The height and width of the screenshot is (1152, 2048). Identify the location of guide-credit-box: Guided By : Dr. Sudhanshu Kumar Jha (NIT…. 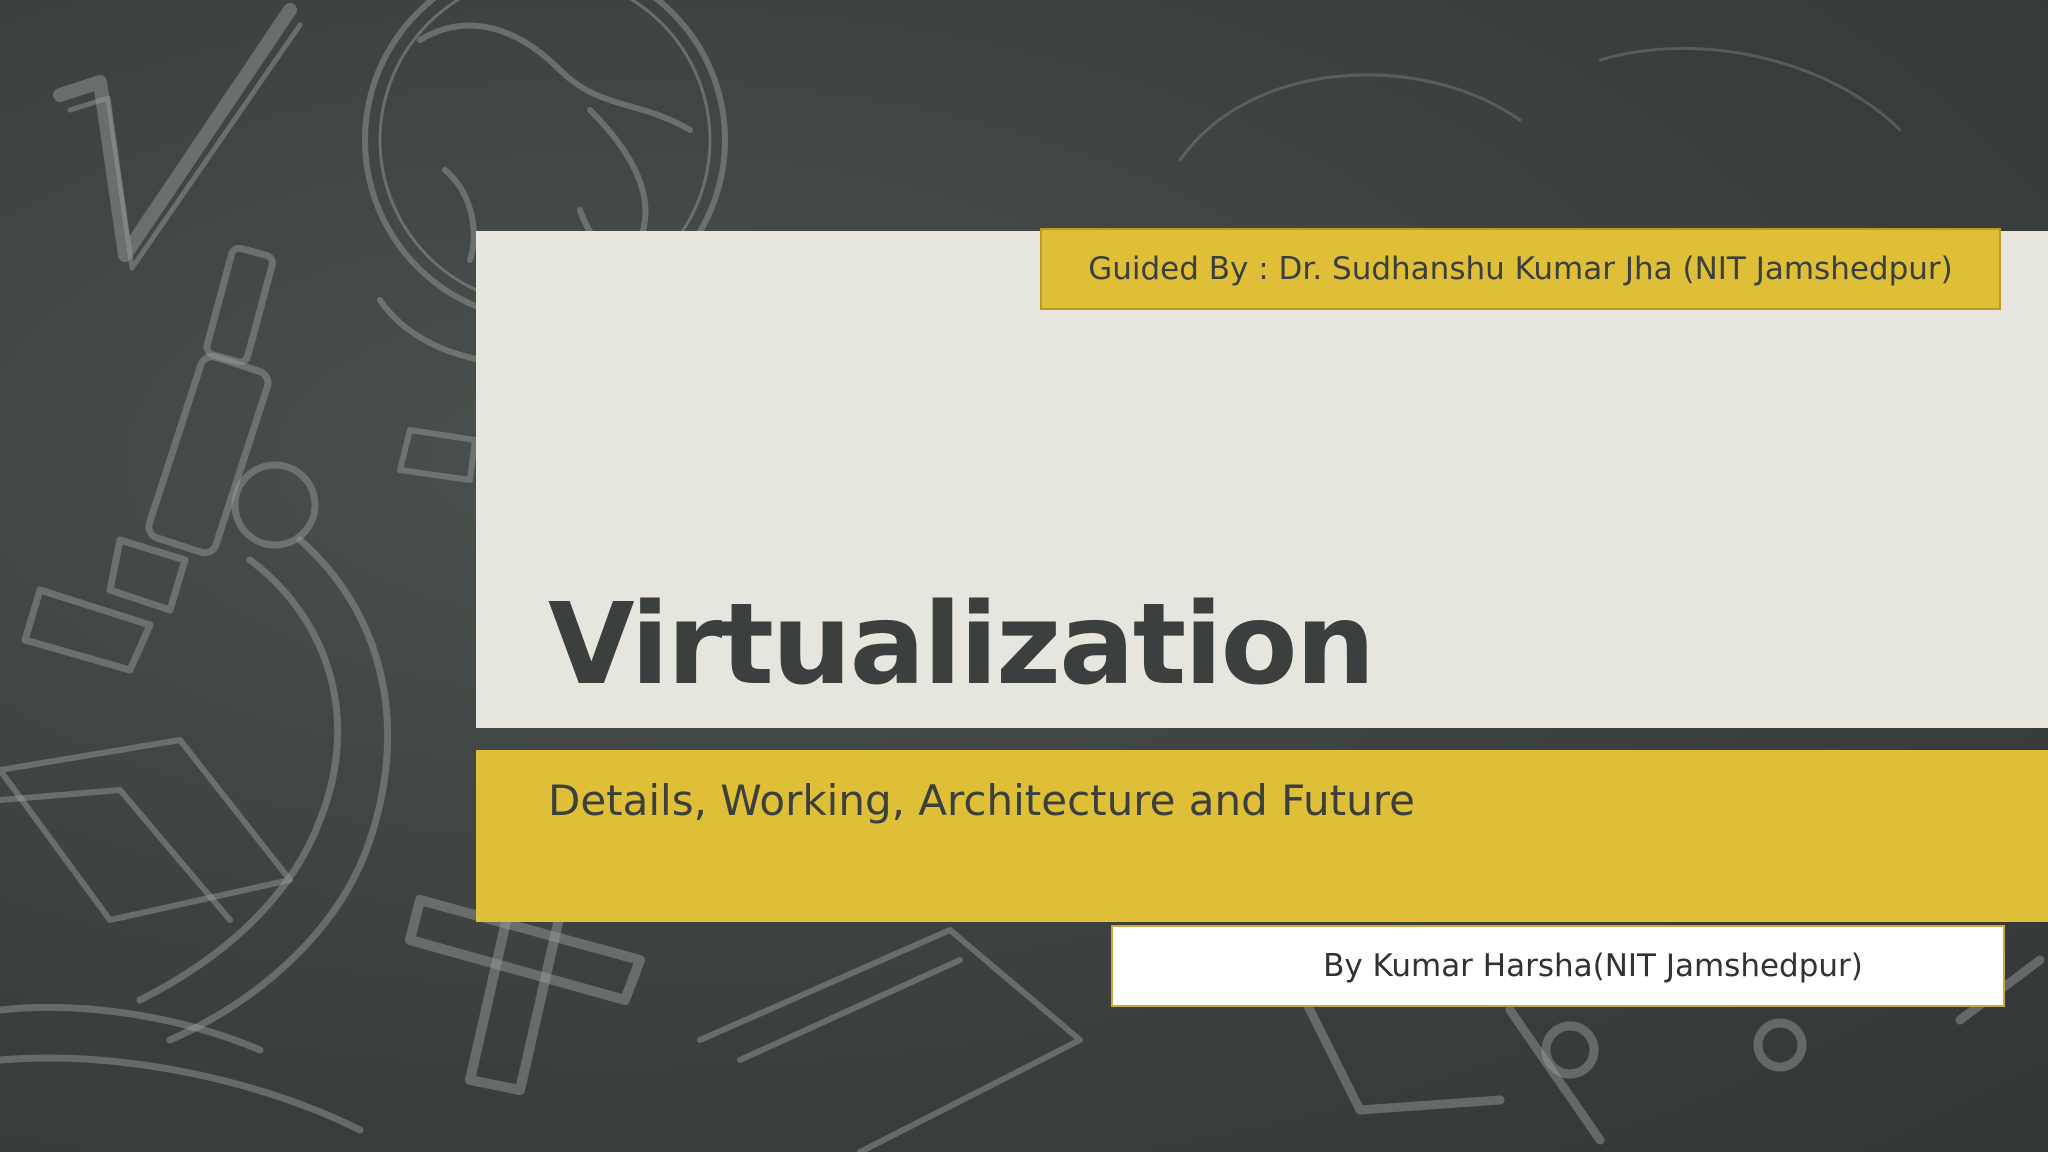
(1520, 269).